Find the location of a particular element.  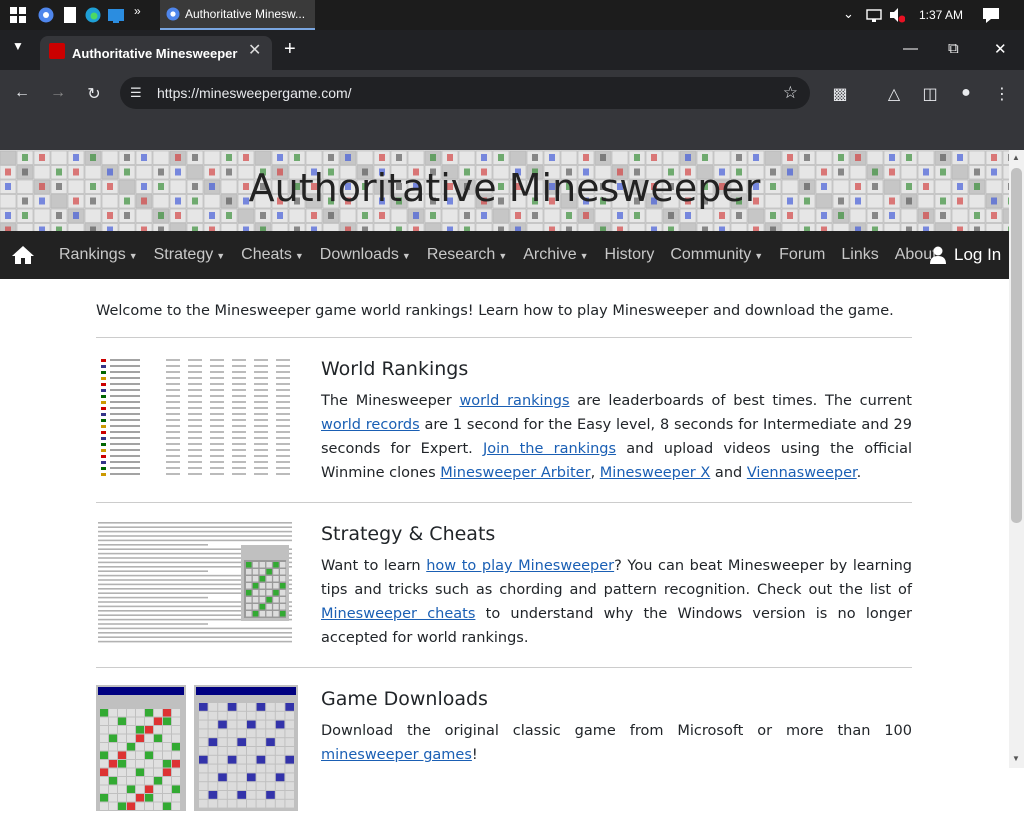

address-bar: ☰ https://minesweepergame.com/ ☆ is located at coordinates (465, 93).